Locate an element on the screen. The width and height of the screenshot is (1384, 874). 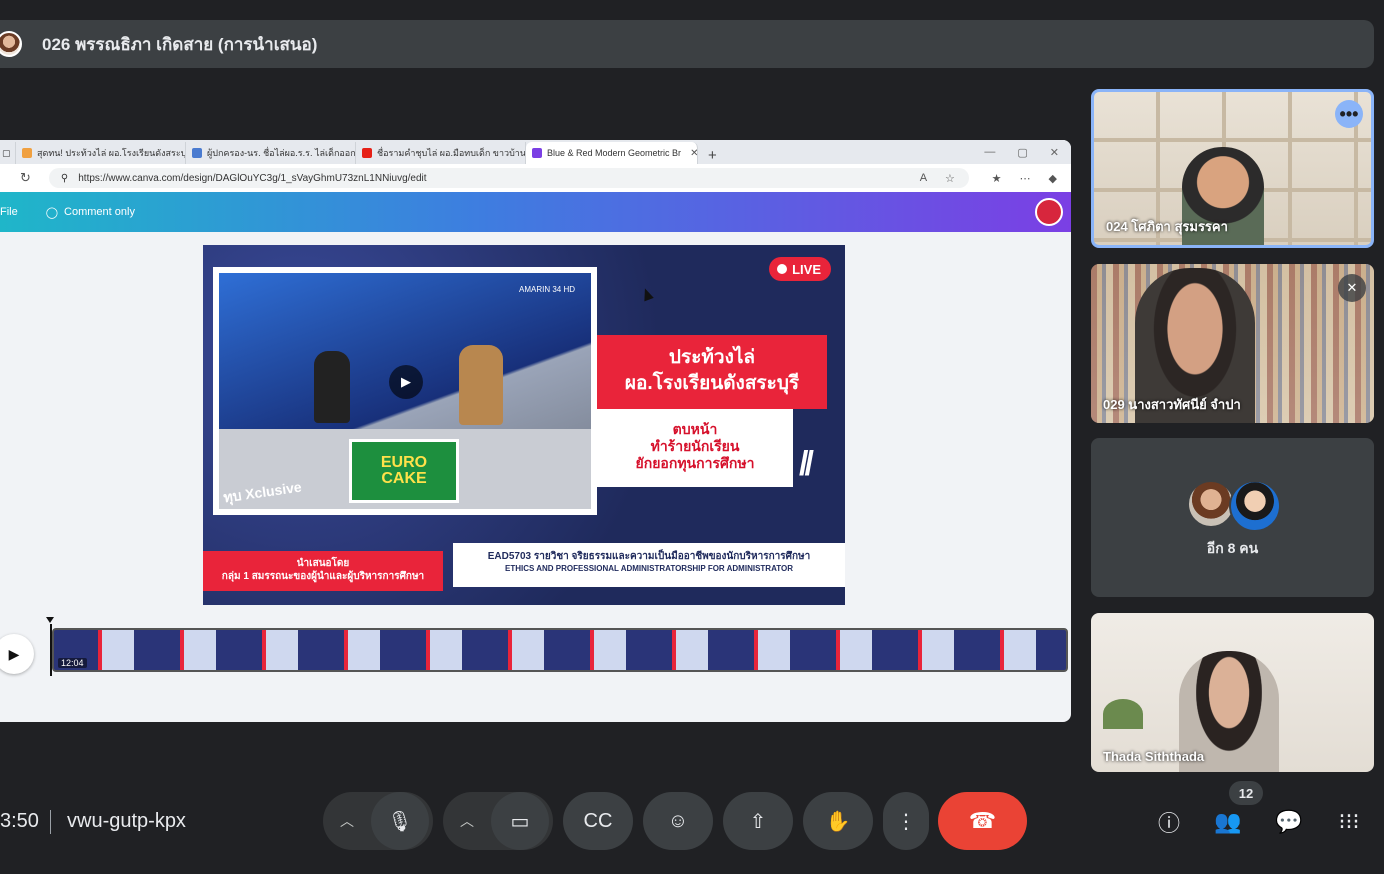
mic-off-icon: ✕ is located at coordinates (1352, 288).